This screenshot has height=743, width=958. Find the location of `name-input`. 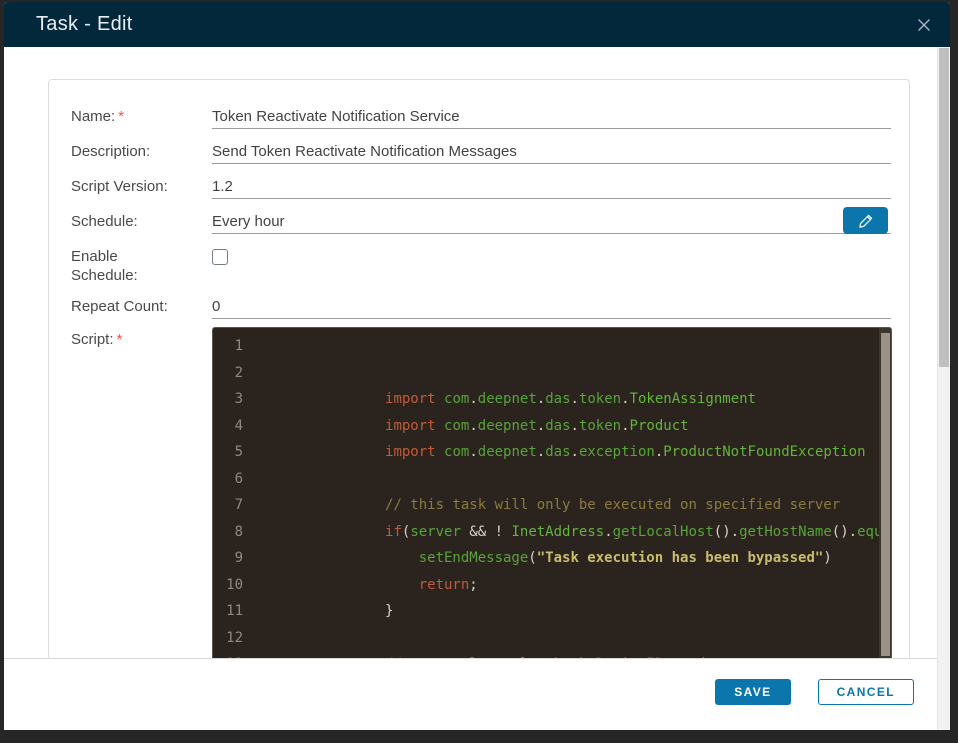

name-input is located at coordinates (551, 116).